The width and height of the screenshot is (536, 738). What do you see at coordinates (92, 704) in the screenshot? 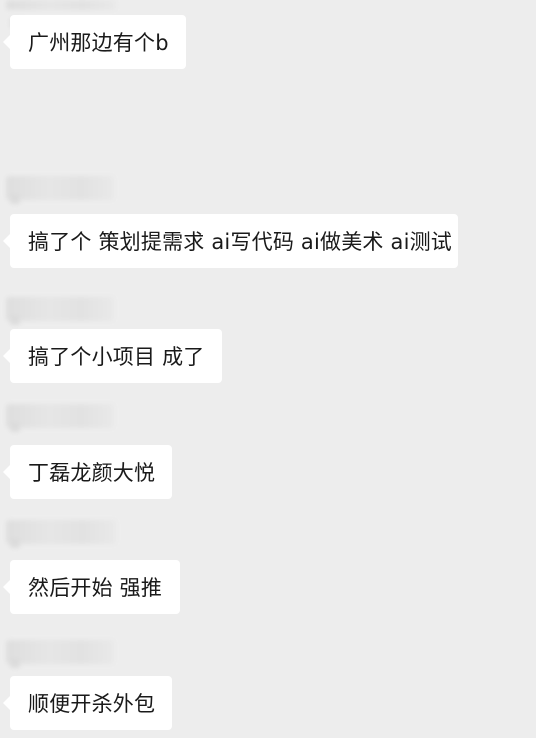
I see `message-text: 顺便开杀外包` at bounding box center [92, 704].